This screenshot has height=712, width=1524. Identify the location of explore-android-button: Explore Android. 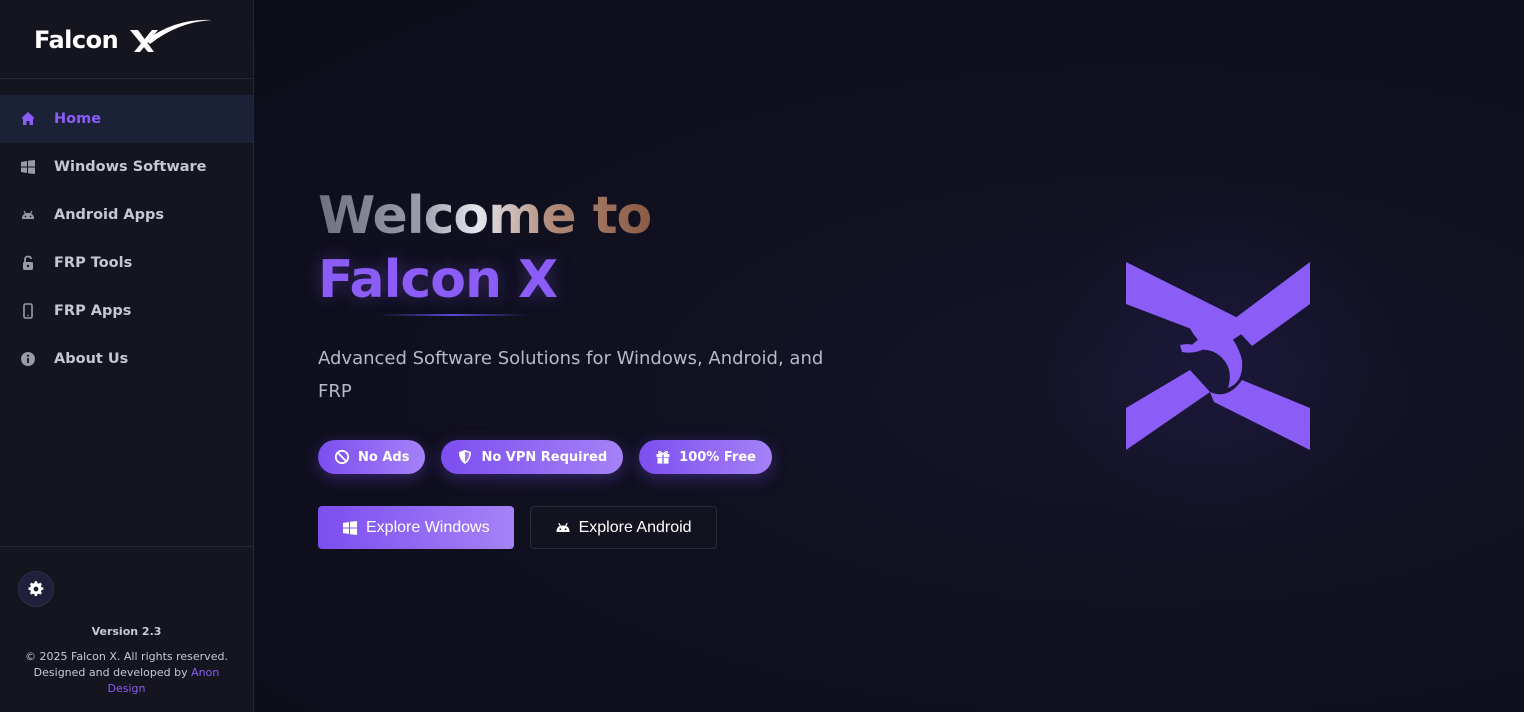
(623, 527).